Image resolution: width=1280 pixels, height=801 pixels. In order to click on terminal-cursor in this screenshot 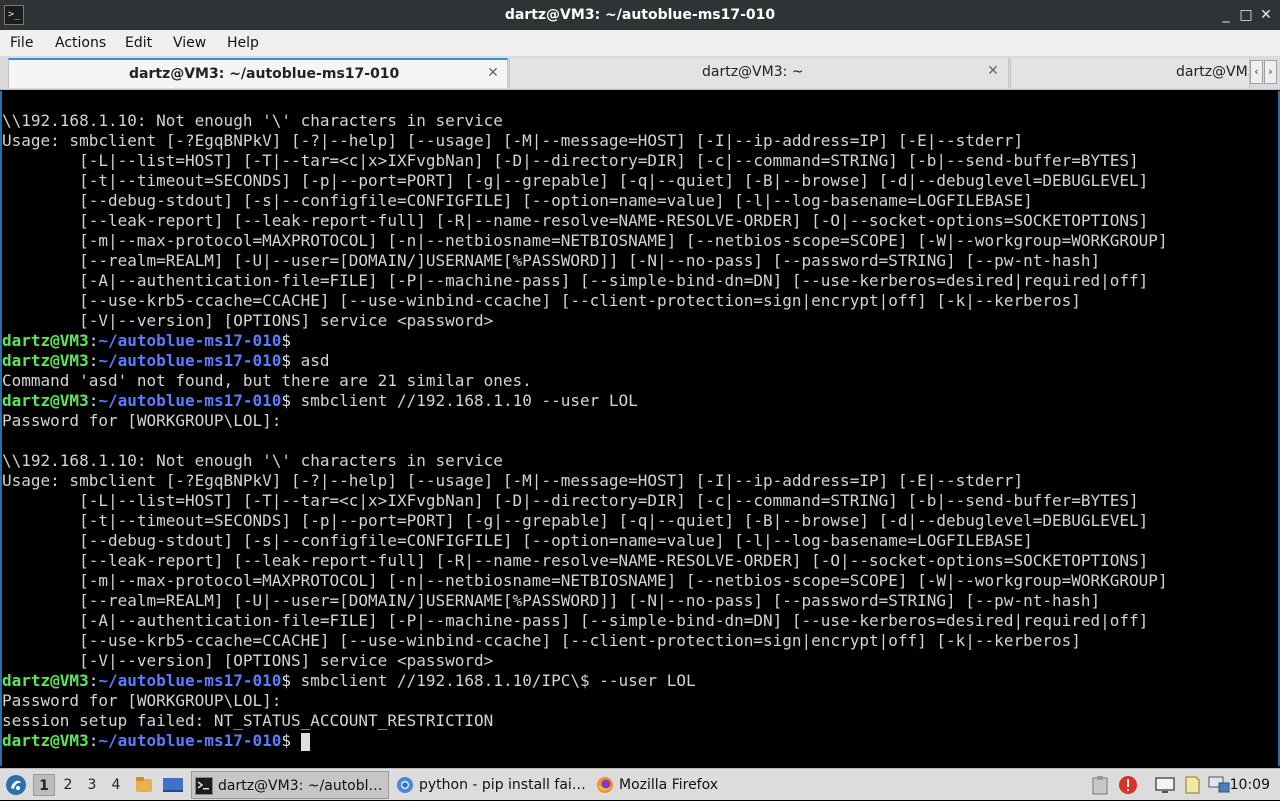, I will do `click(305, 741)`.